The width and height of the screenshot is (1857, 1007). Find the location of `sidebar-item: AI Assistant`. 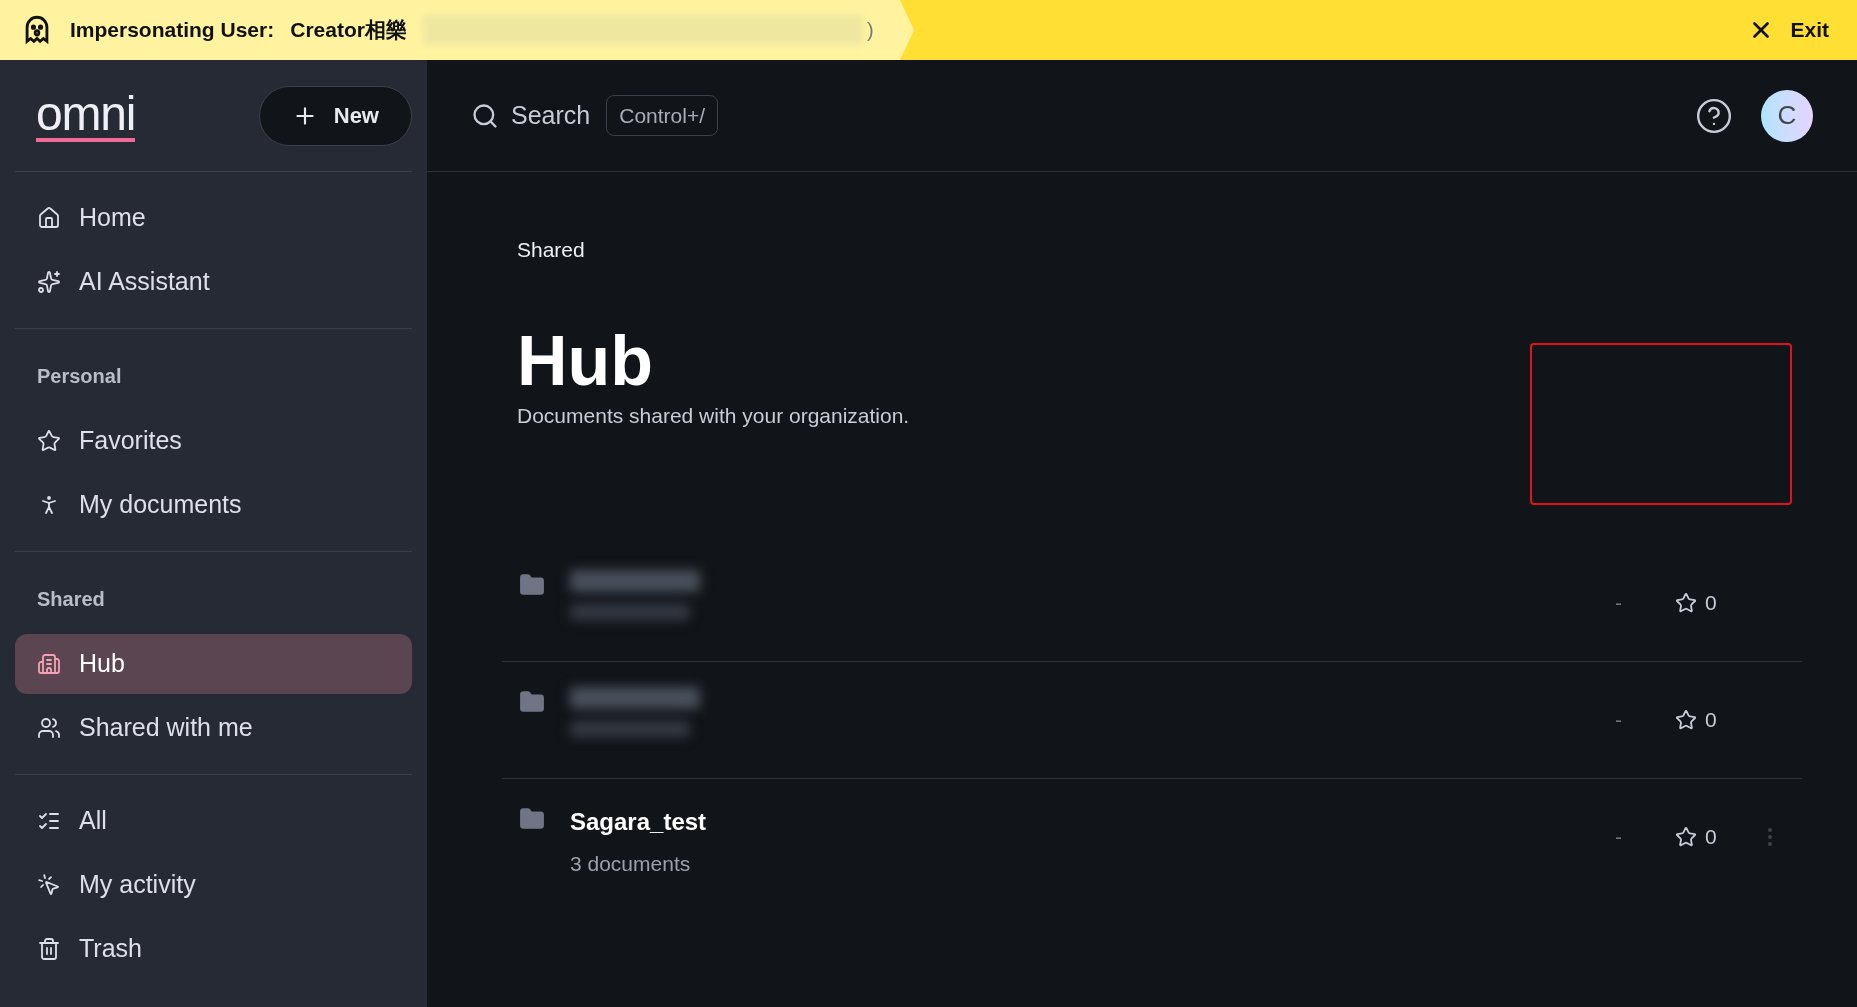

sidebar-item: AI Assistant is located at coordinates (213, 282).